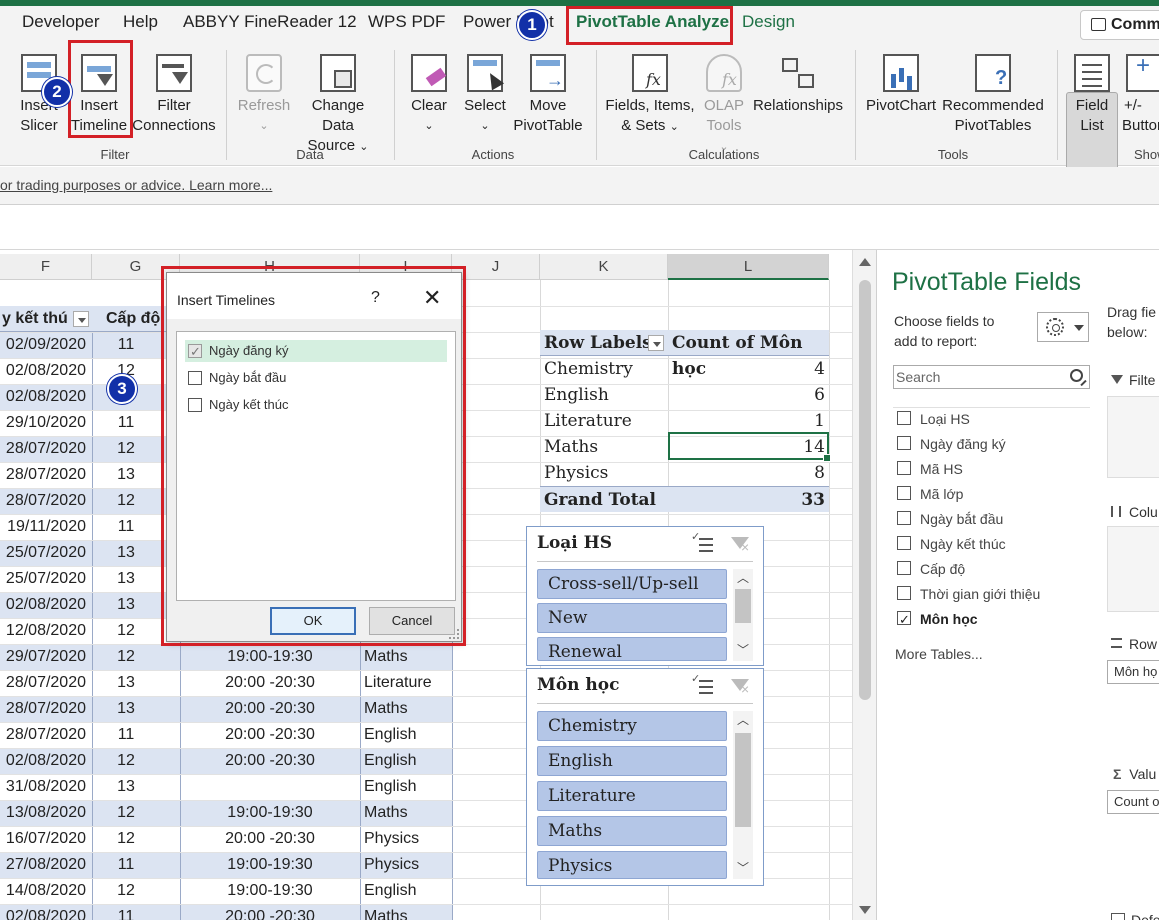  I want to click on pivot-row-value: 4, so click(748, 369).